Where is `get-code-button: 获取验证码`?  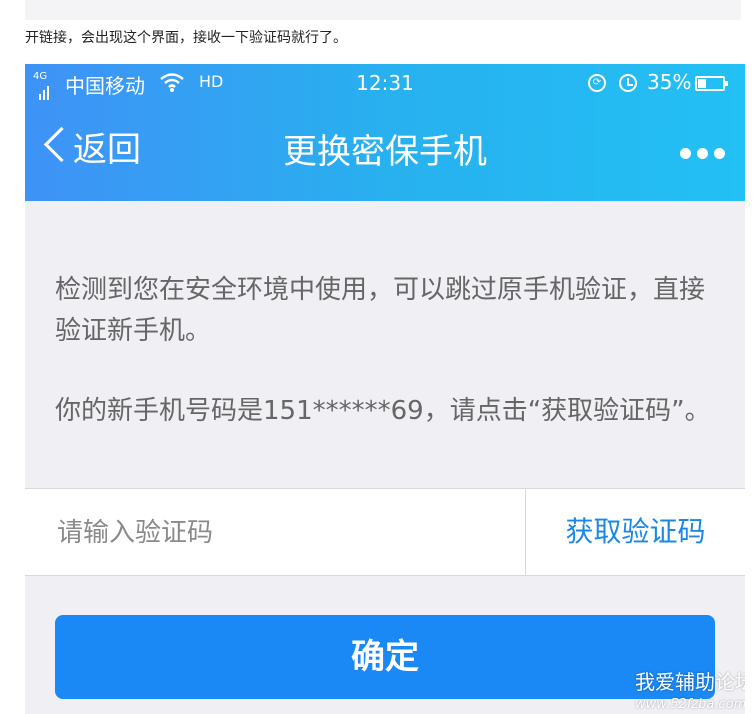 get-code-button: 获取验证码 is located at coordinates (635, 532).